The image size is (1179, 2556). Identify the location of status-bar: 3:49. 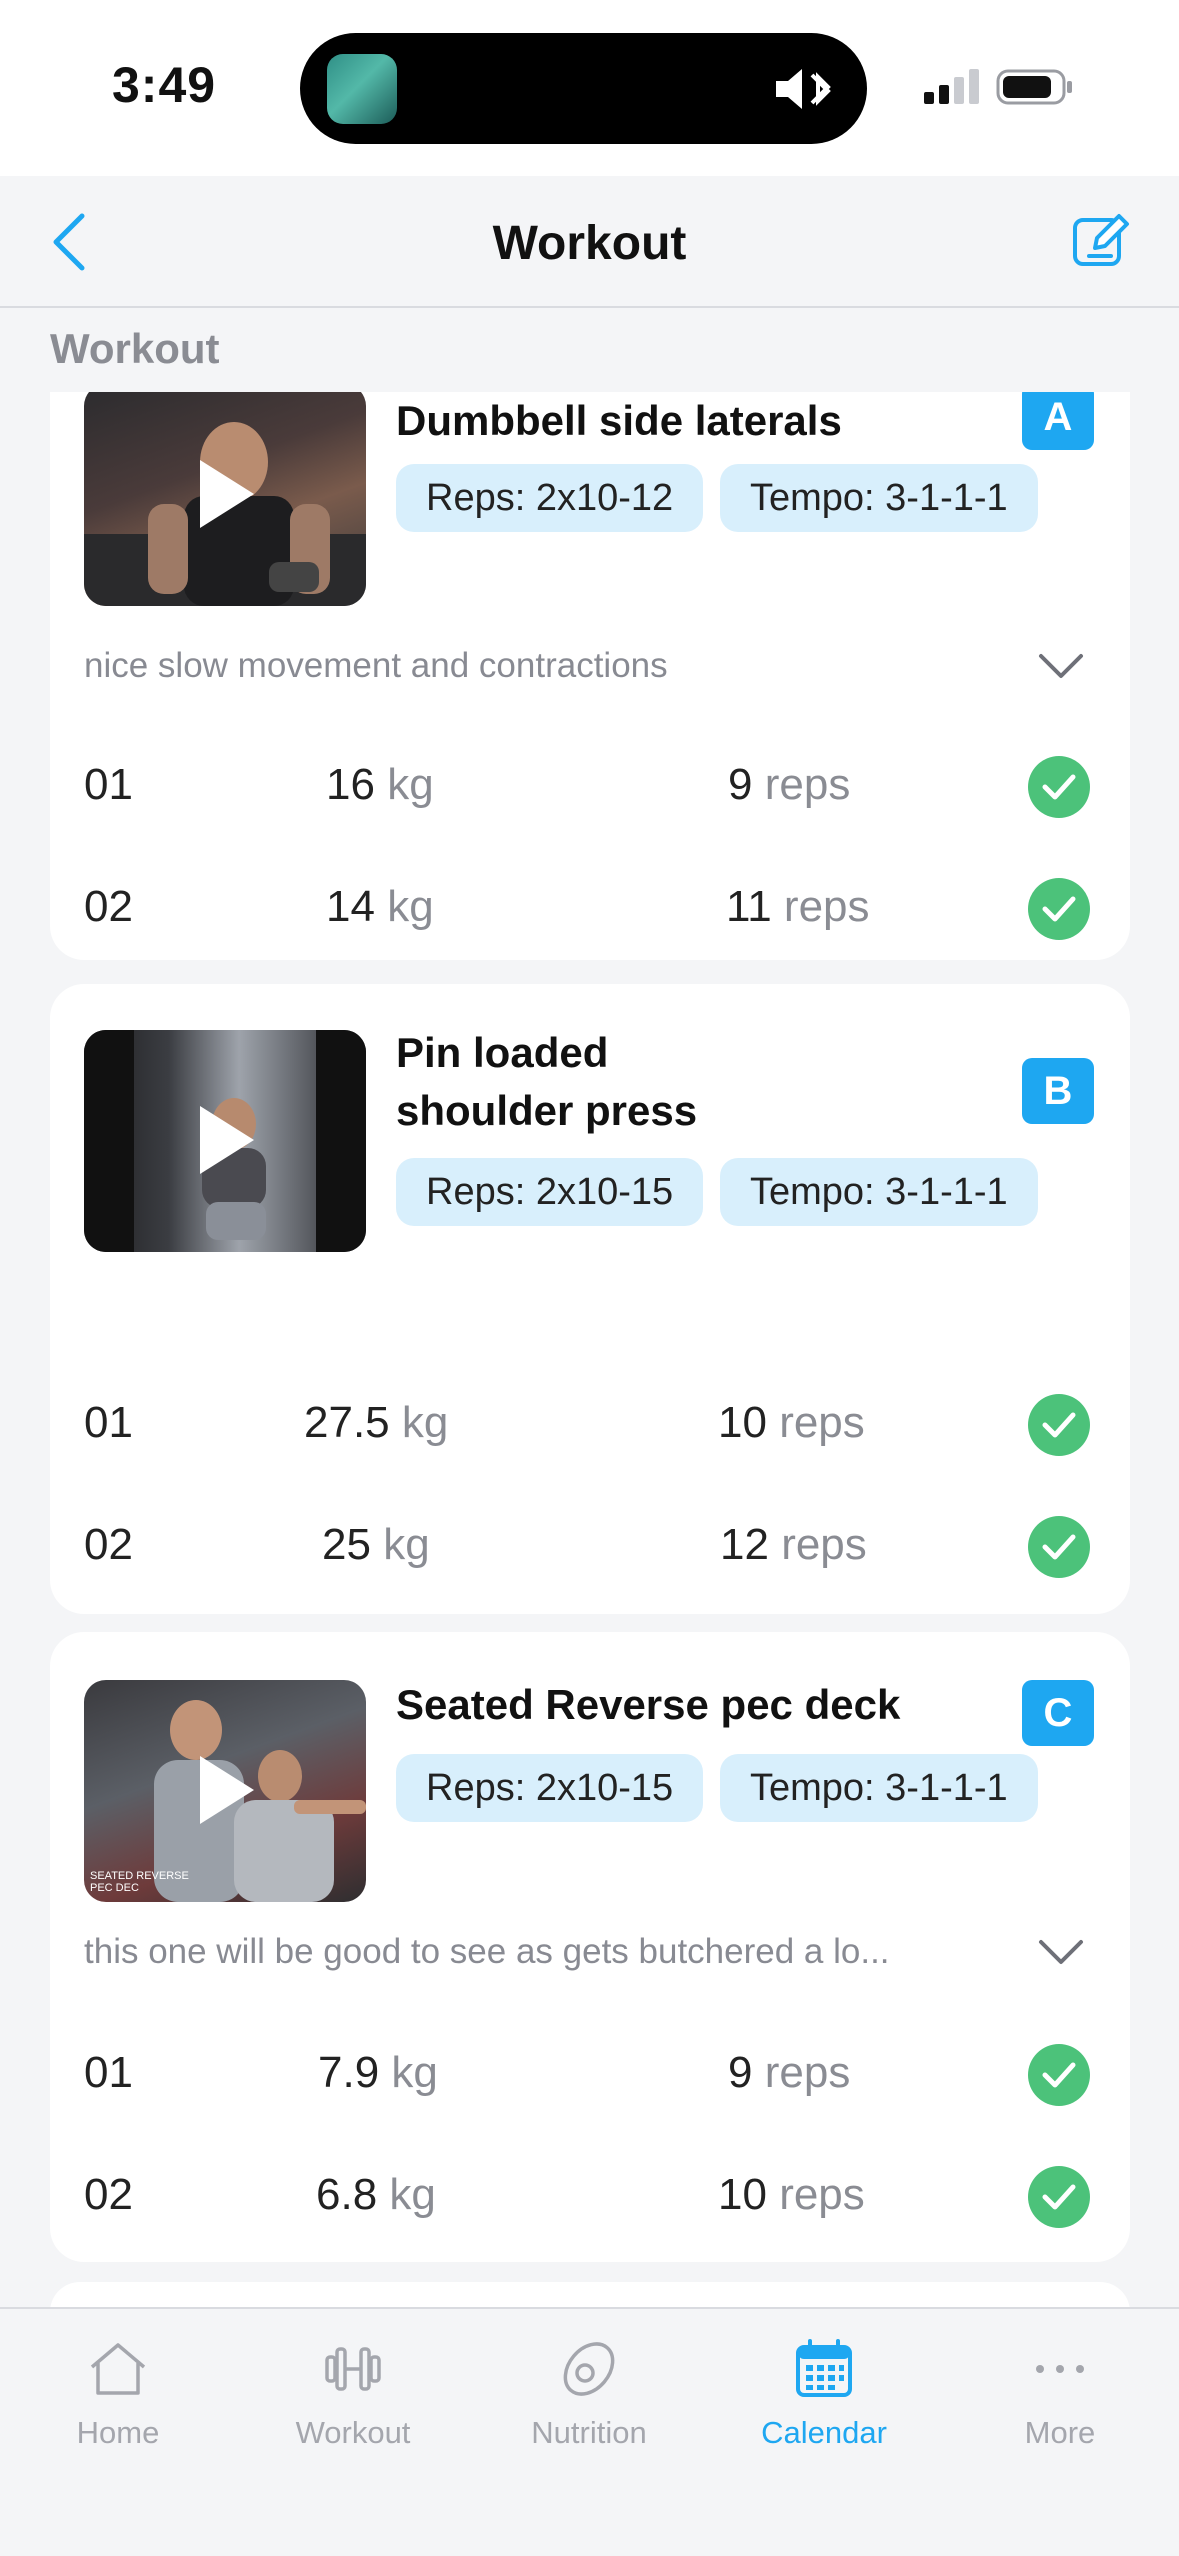
(589, 88).